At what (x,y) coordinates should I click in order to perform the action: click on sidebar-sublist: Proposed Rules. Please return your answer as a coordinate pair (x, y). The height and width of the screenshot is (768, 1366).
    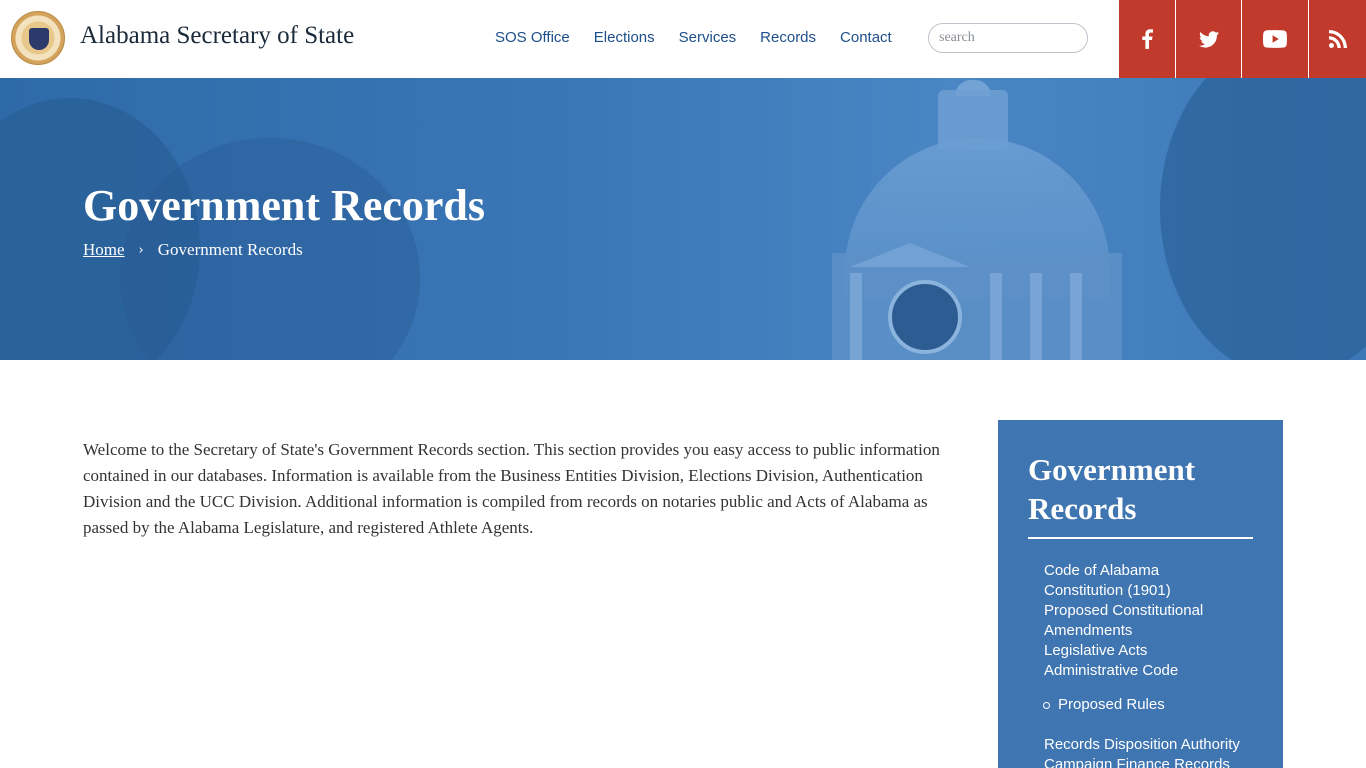
    Looking at the image, I should click on (1158, 705).